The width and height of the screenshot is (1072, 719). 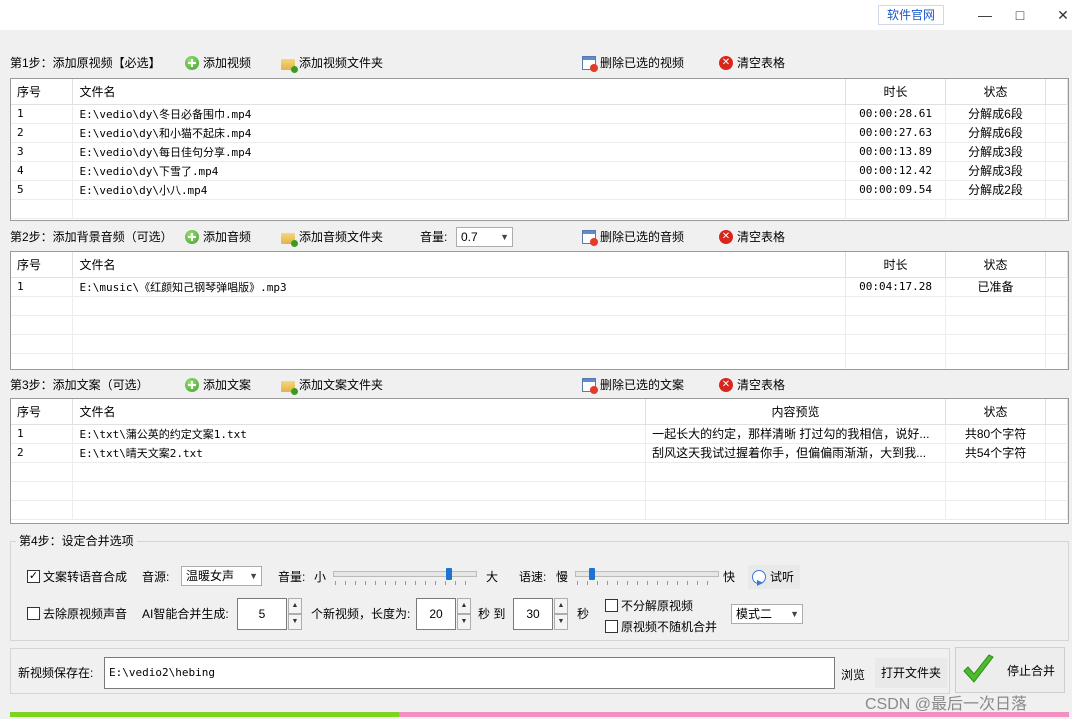 I want to click on chevron-down-icon: ▼, so click(x=504, y=237).